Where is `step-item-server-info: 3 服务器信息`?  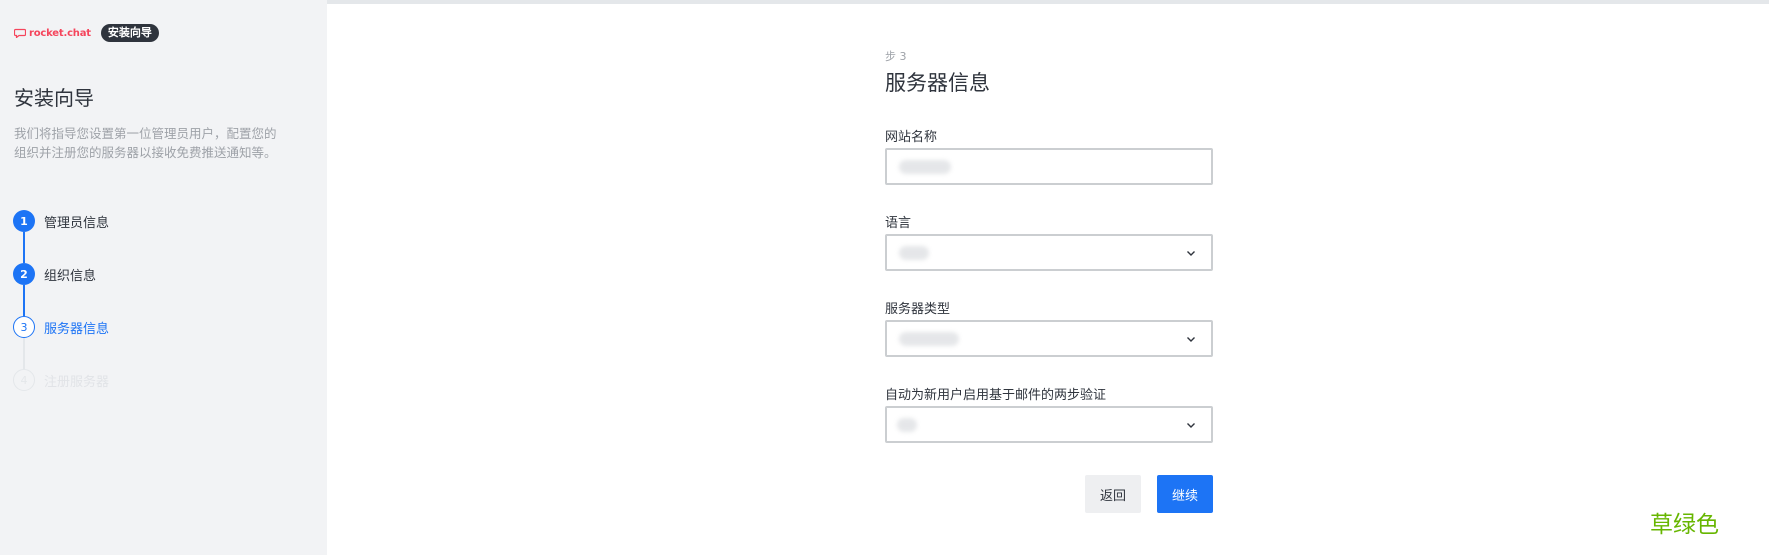 step-item-server-info: 3 服务器信息 is located at coordinates (61, 327).